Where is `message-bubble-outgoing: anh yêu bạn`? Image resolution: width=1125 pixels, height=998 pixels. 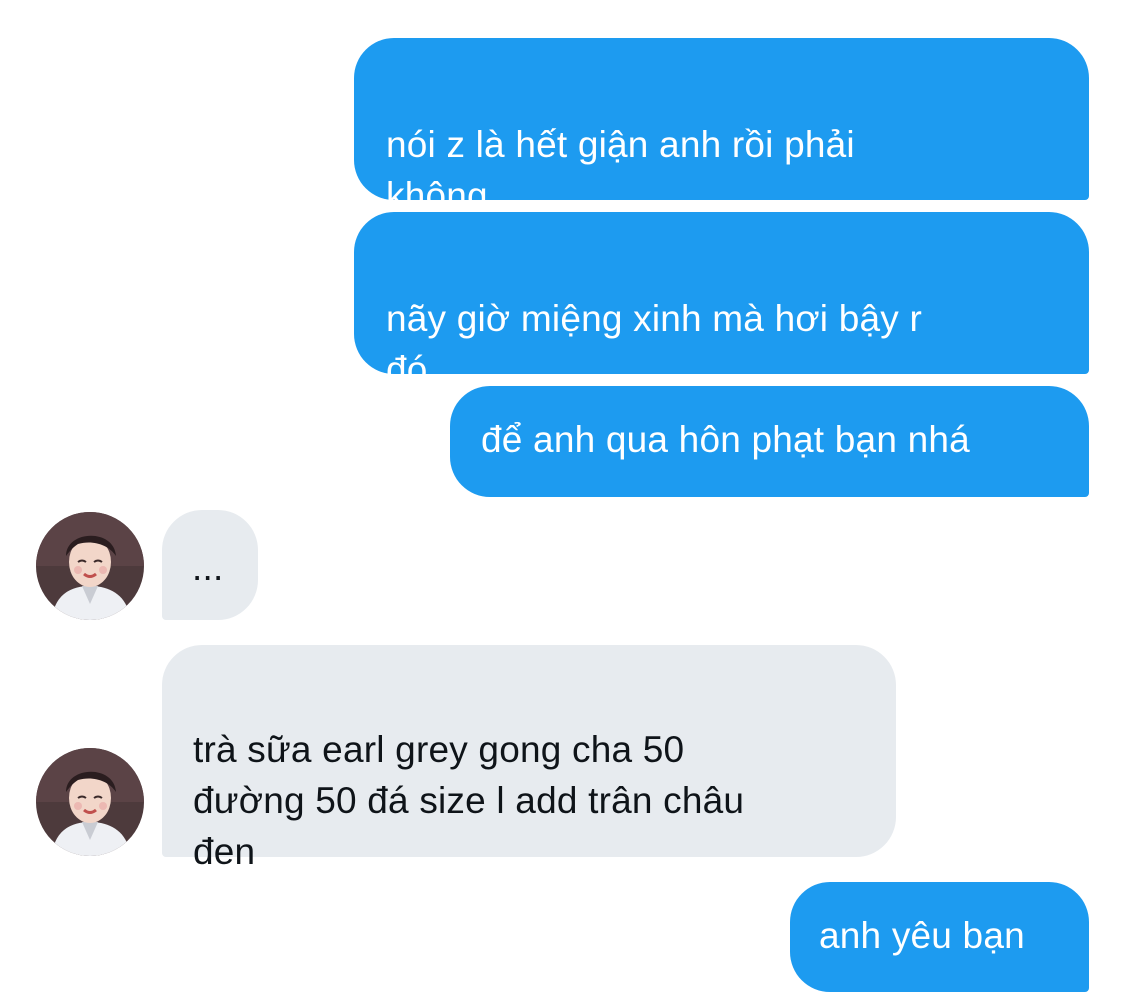
message-bubble-outgoing: anh yêu bạn is located at coordinates (939, 937).